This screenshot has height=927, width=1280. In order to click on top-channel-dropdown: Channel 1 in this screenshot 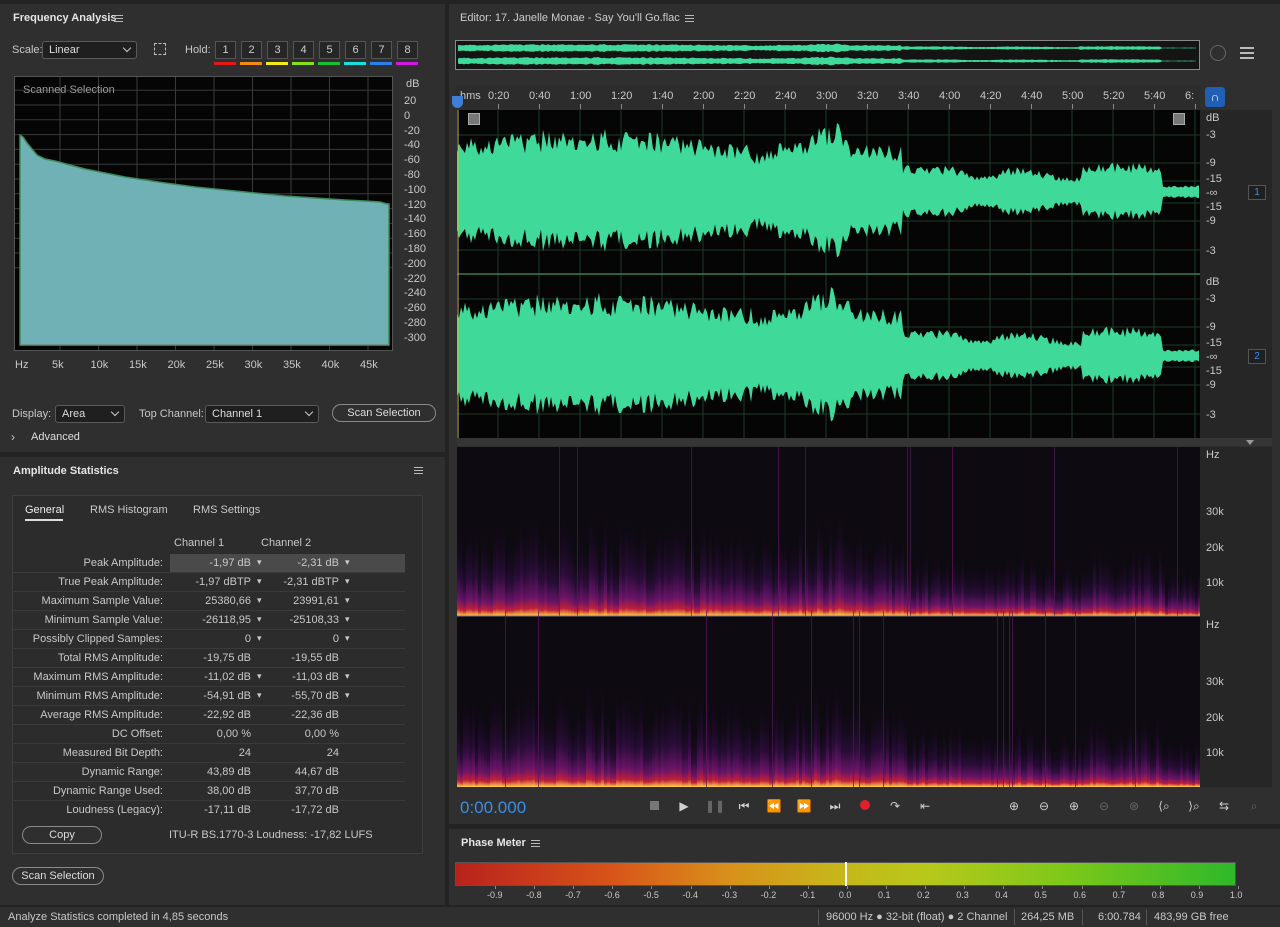, I will do `click(262, 414)`.